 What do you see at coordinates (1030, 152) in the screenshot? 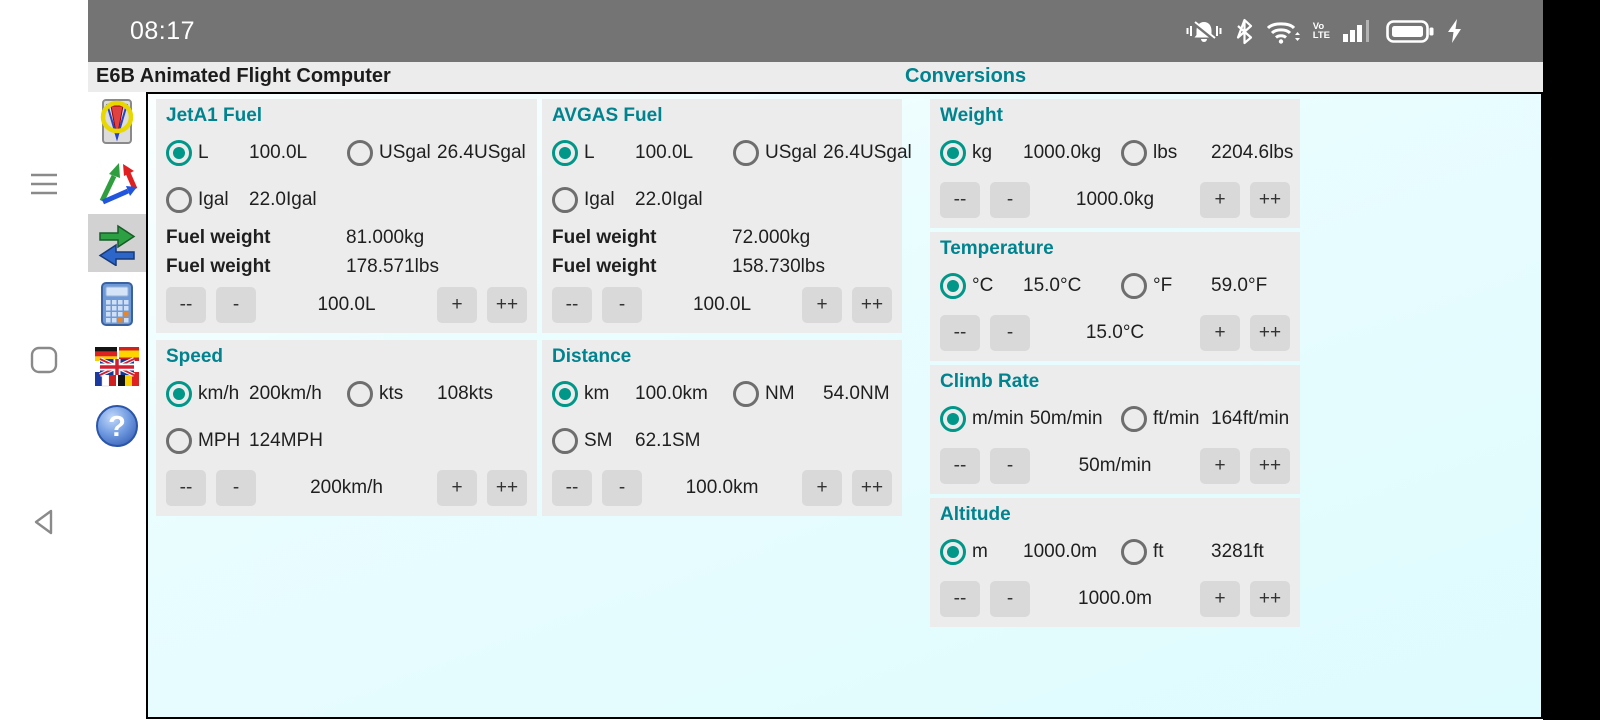
I see `radio-option-kg: kg 1000.0kg` at bounding box center [1030, 152].